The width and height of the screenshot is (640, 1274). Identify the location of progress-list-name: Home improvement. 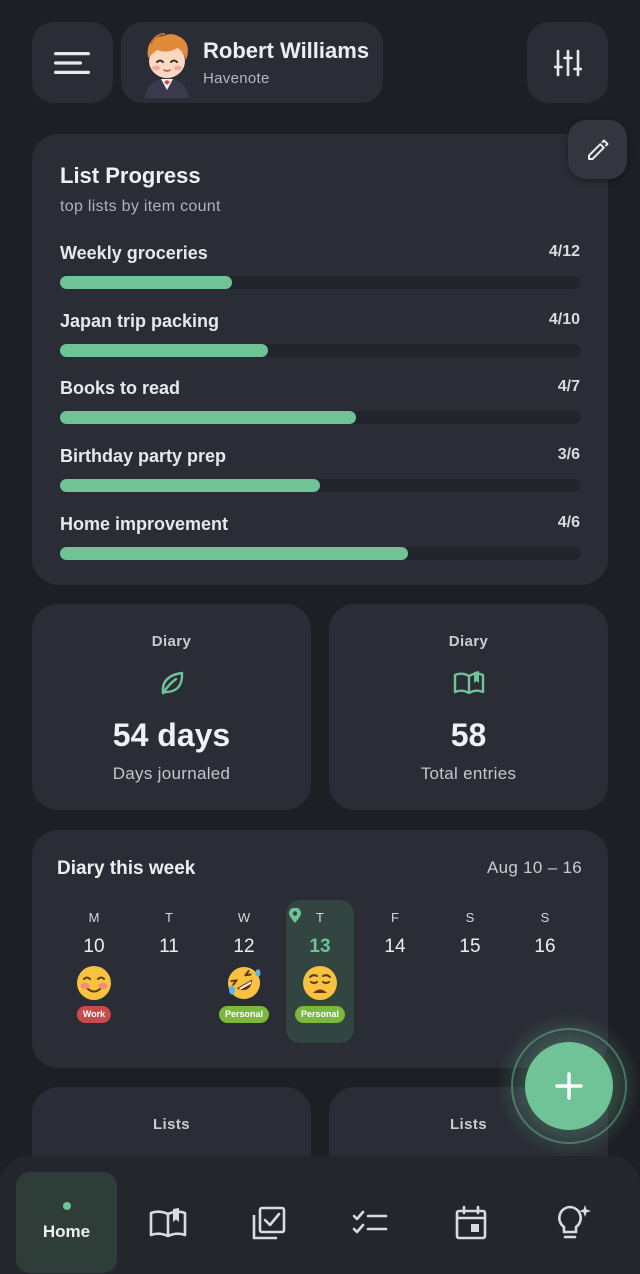
(144, 524).